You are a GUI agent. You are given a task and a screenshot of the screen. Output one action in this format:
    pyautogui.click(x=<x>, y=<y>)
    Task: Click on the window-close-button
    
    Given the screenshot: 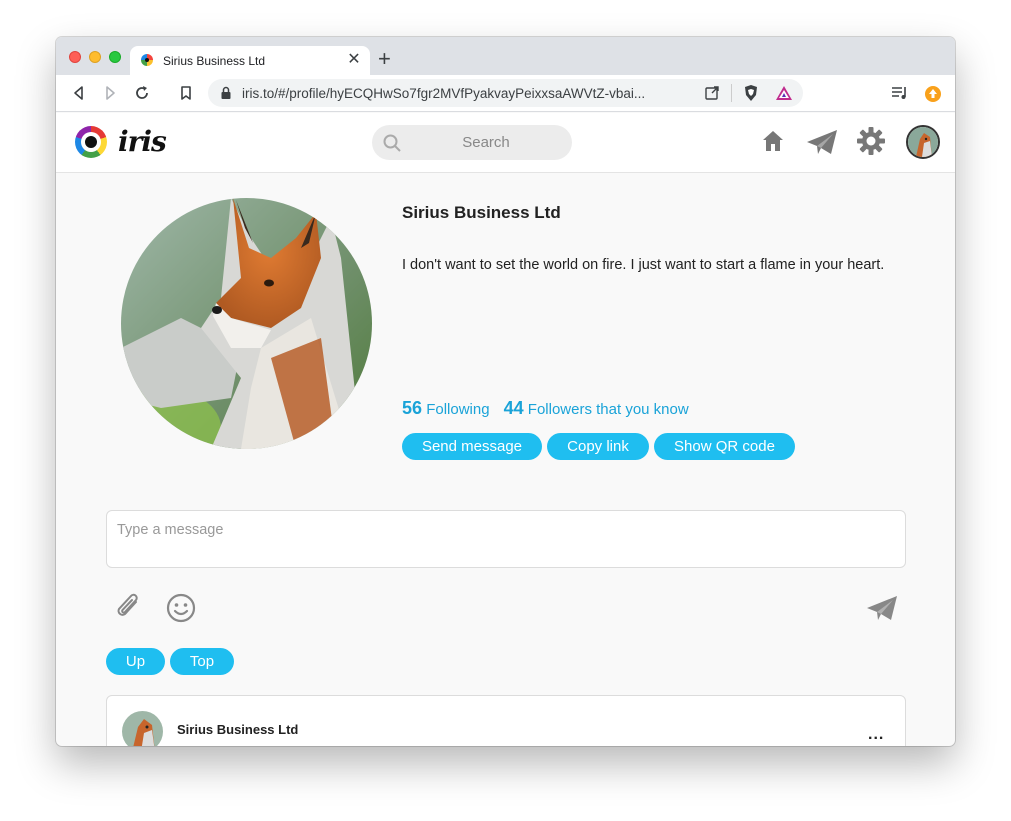 What is the action you would take?
    pyautogui.click(x=75, y=57)
    